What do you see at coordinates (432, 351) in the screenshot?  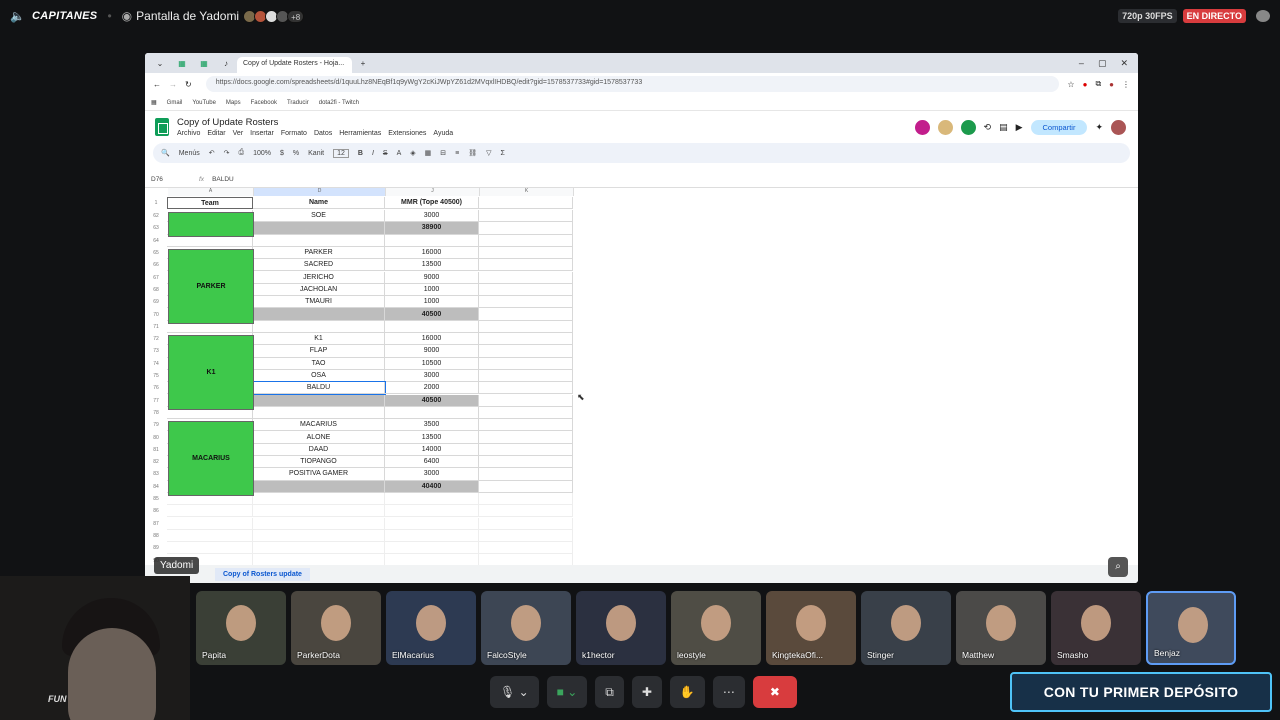 I see `mmr-cell: 9000` at bounding box center [432, 351].